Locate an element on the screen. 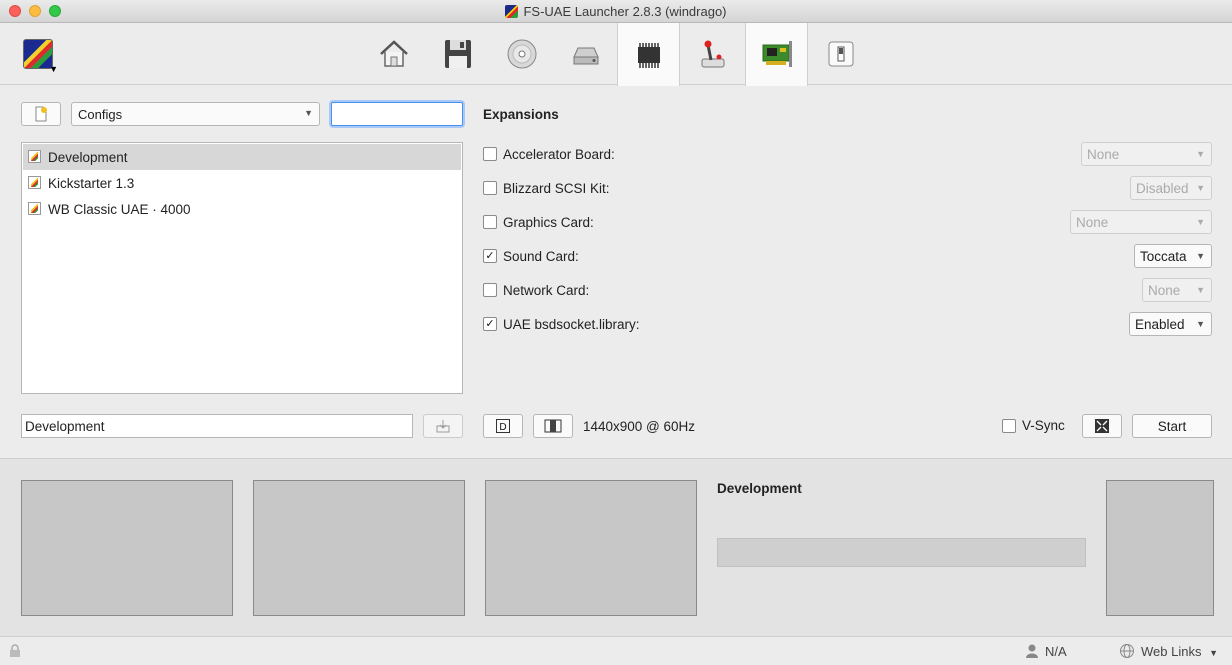  tab-hard-drives is located at coordinates (585, 54).